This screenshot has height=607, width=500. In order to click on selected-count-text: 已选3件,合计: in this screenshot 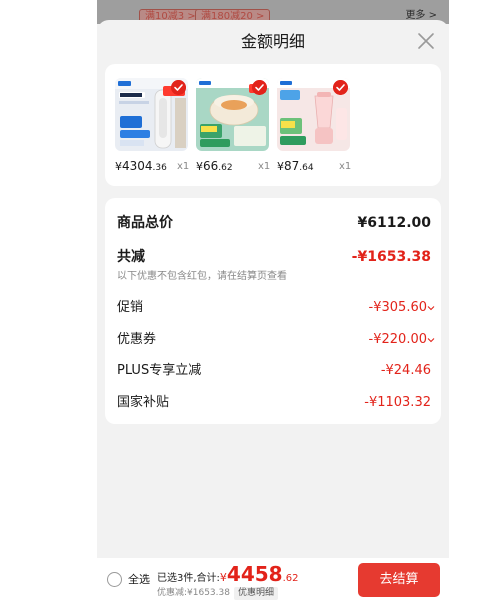, I will do `click(188, 578)`.